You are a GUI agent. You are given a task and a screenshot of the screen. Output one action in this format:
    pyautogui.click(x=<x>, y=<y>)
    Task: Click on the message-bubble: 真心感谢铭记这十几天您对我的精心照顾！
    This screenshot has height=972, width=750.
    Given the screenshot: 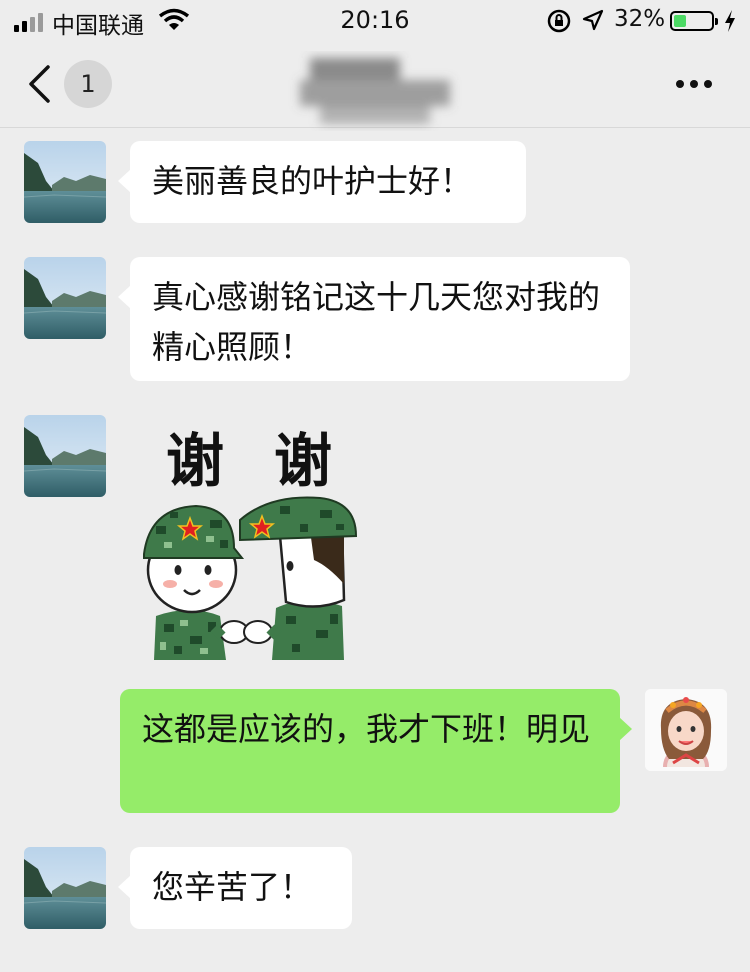 What is the action you would take?
    pyautogui.click(x=374, y=319)
    